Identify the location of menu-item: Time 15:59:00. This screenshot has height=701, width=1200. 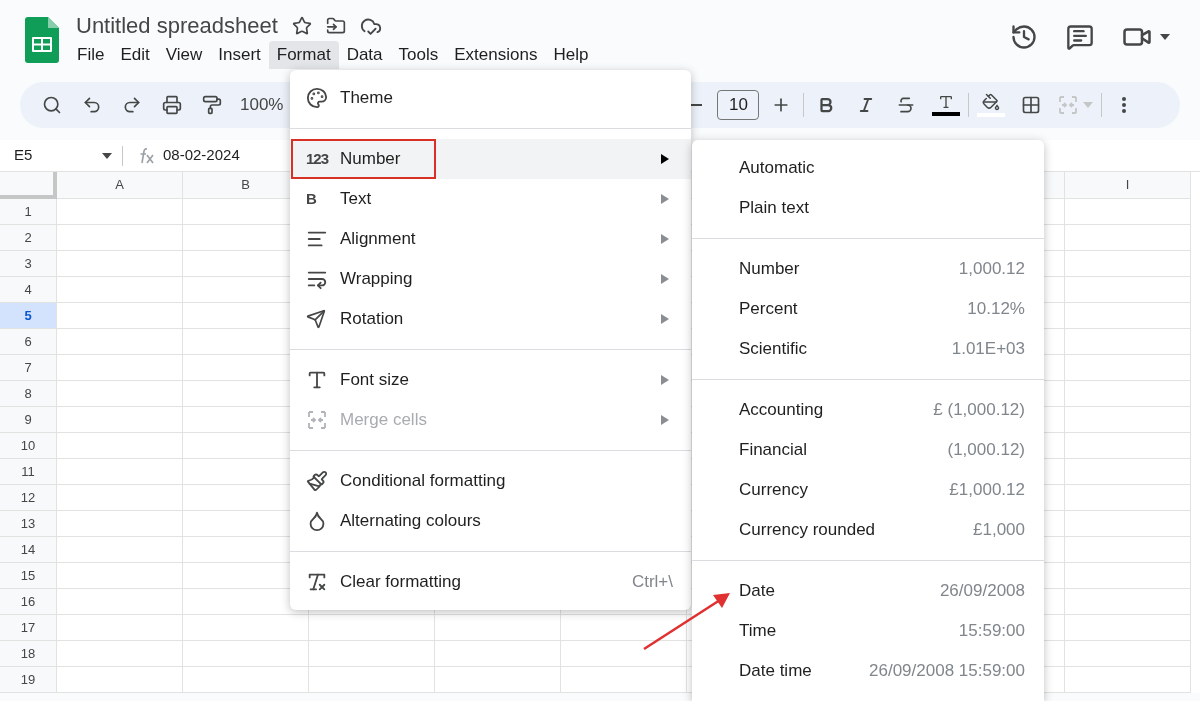
(868, 631).